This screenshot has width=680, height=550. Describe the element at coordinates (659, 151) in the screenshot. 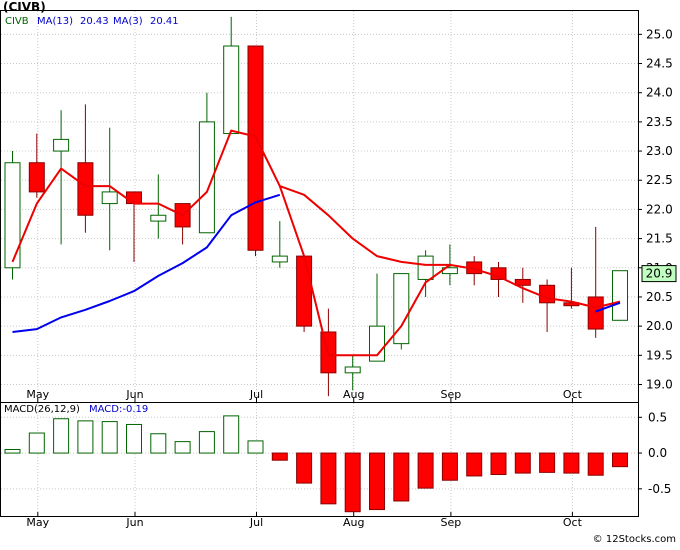

I see `price-y-tick-label: 23.0` at that location.